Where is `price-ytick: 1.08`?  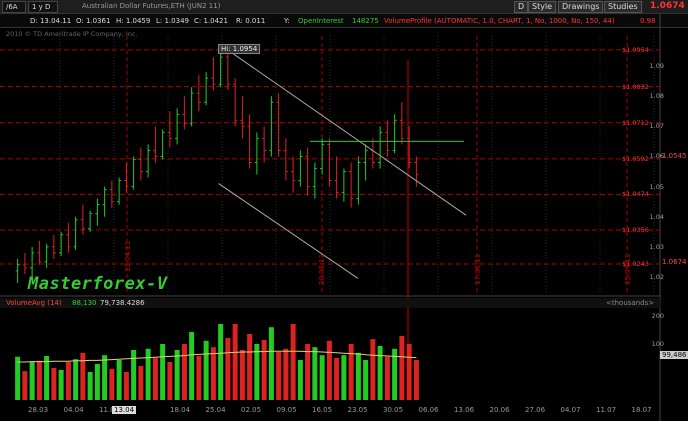 price-ytick: 1.08 is located at coordinates (656, 96).